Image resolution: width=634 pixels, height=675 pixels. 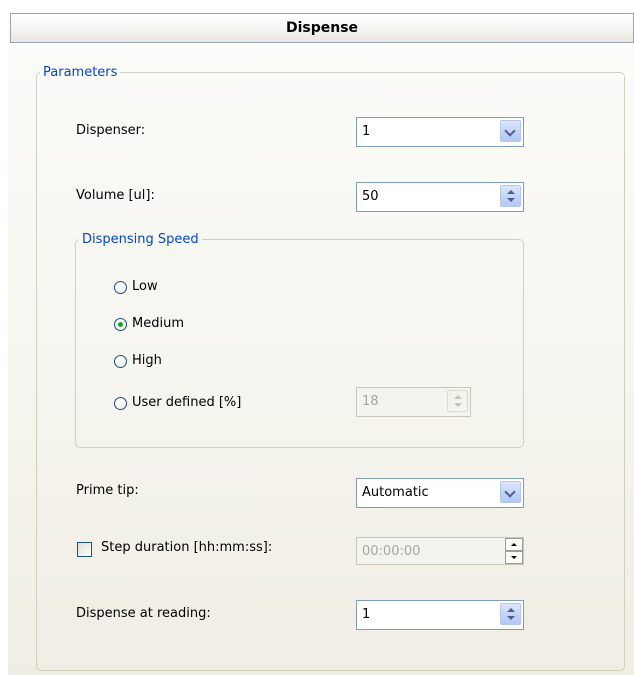 What do you see at coordinates (120, 403) in the screenshot?
I see `speed-user-defined-radio` at bounding box center [120, 403].